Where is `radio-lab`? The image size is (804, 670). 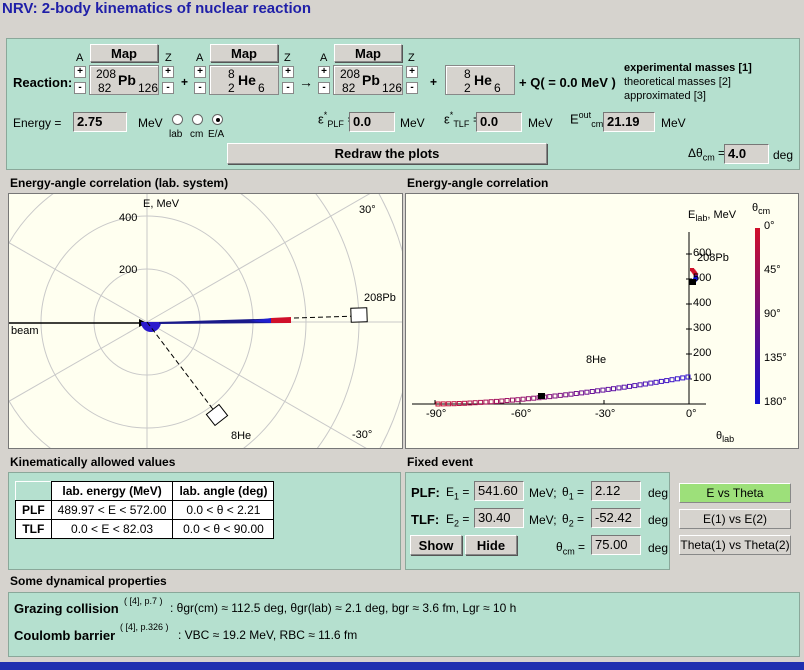
radio-lab is located at coordinates (177, 119).